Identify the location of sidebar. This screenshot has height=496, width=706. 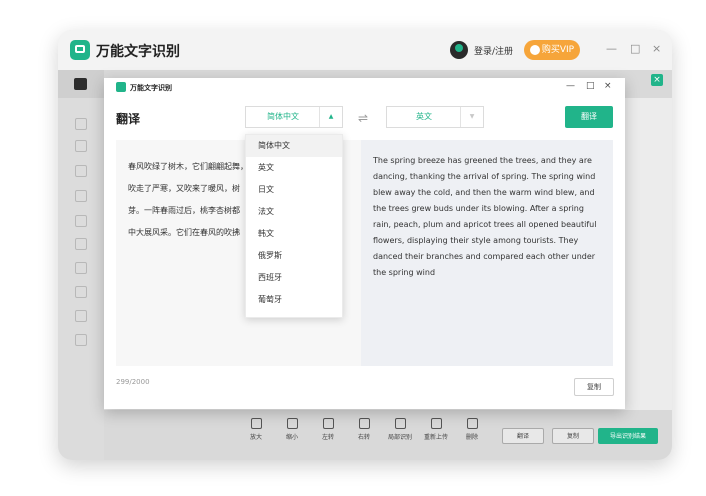
(81, 265).